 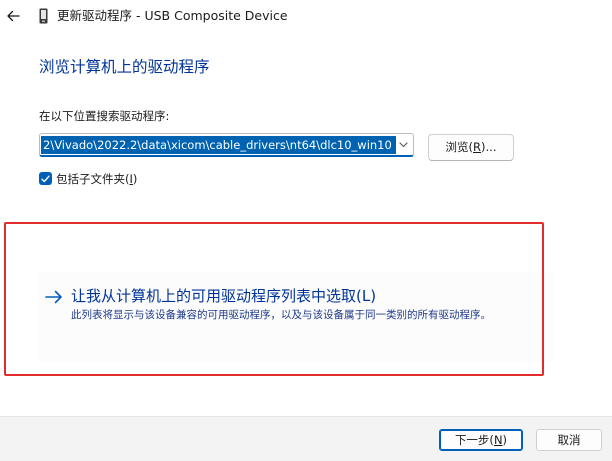 What do you see at coordinates (505, 440) in the screenshot?
I see `next-label-suffix: )` at bounding box center [505, 440].